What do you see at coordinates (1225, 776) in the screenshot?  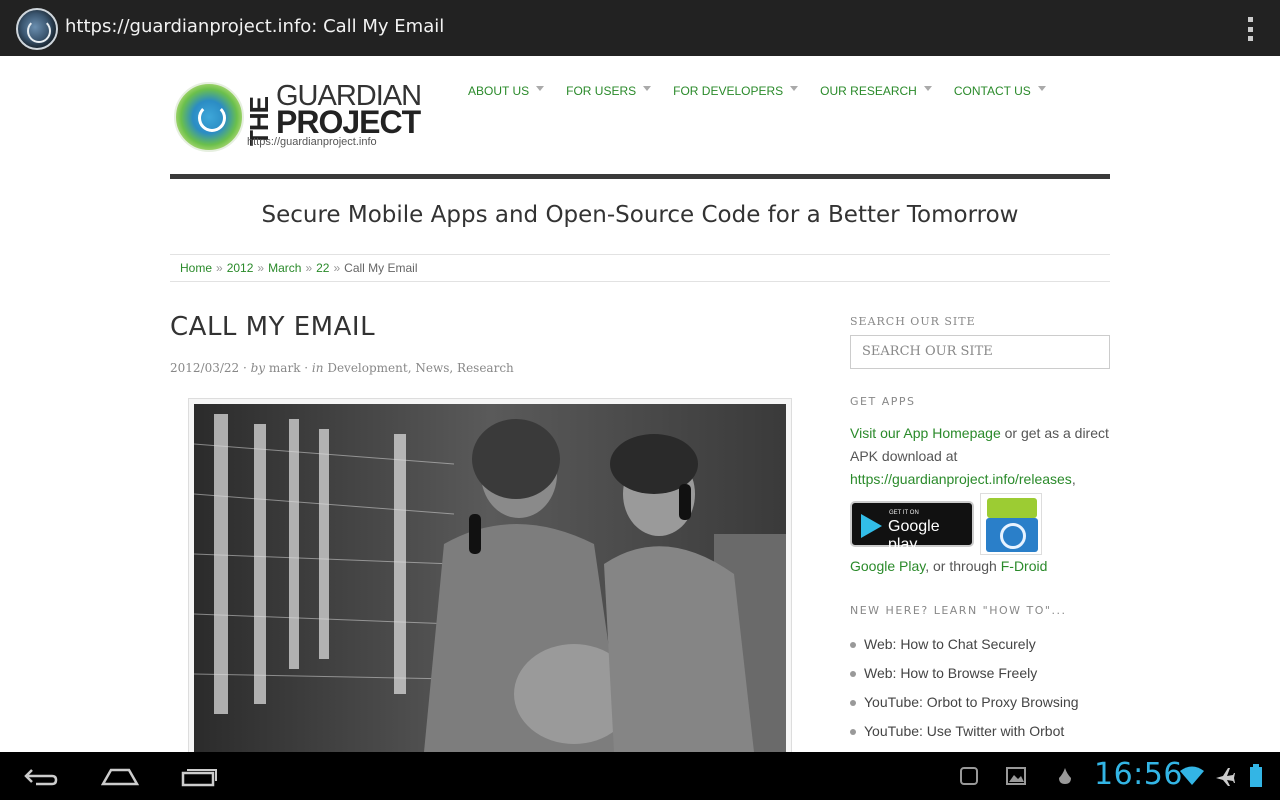 I see `airplane-icon` at bounding box center [1225, 776].